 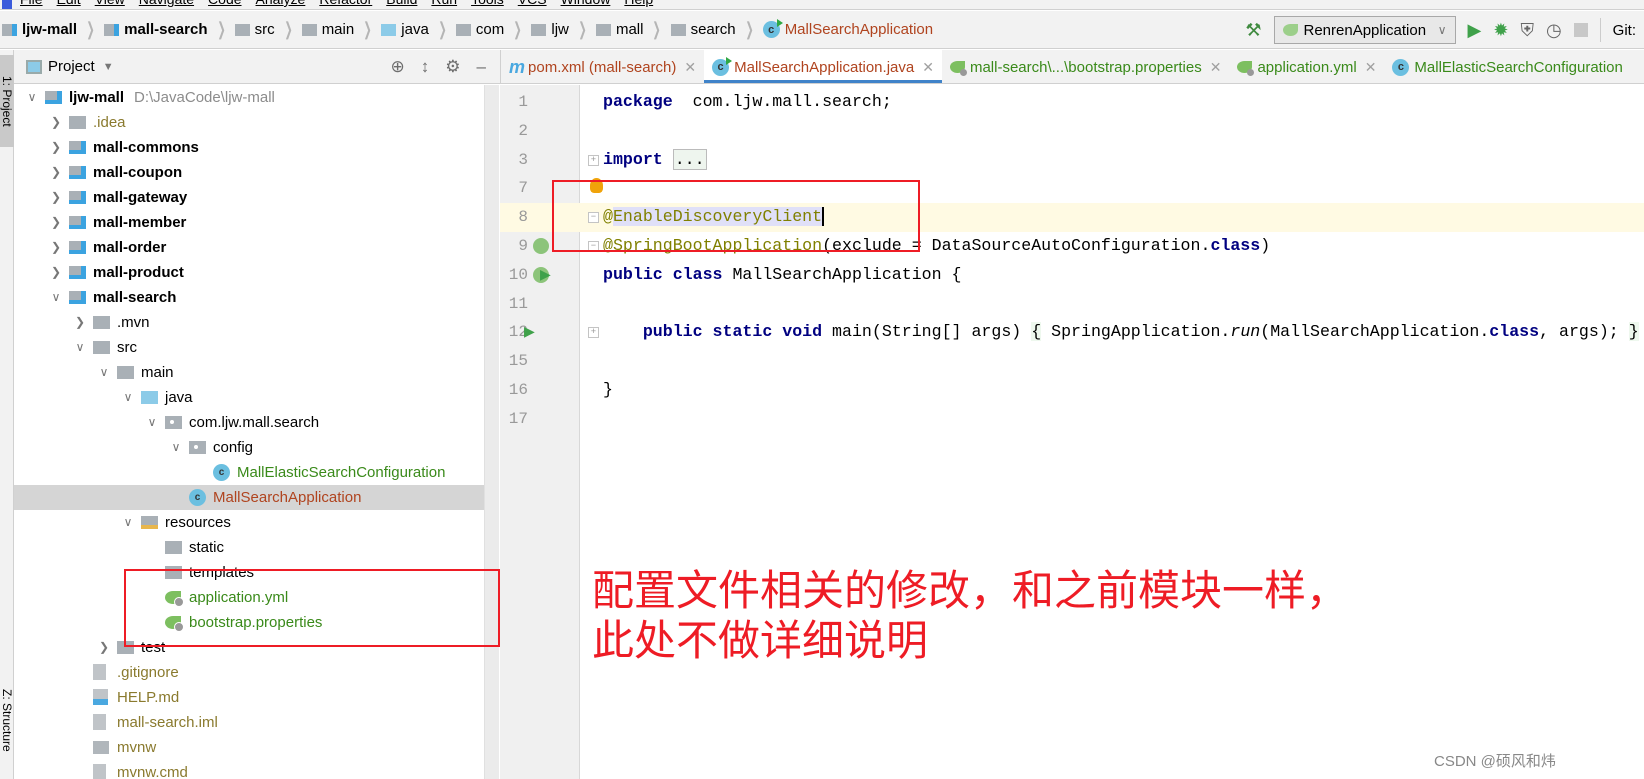 I want to click on tree-item: .gitignore, so click(x=249, y=672).